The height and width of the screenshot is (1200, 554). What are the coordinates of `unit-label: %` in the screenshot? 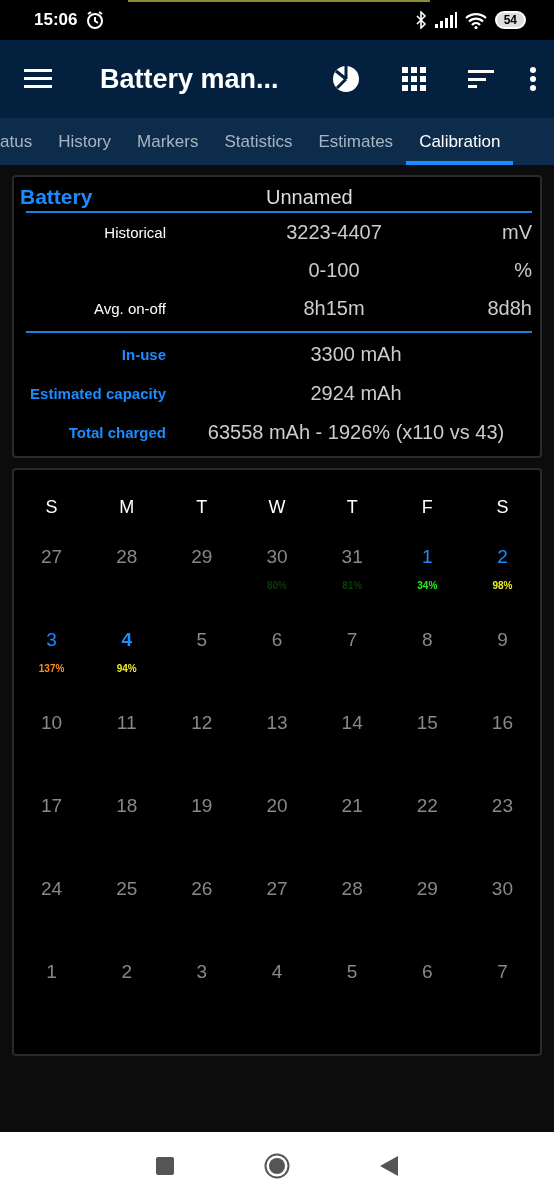 It's located at (522, 270).